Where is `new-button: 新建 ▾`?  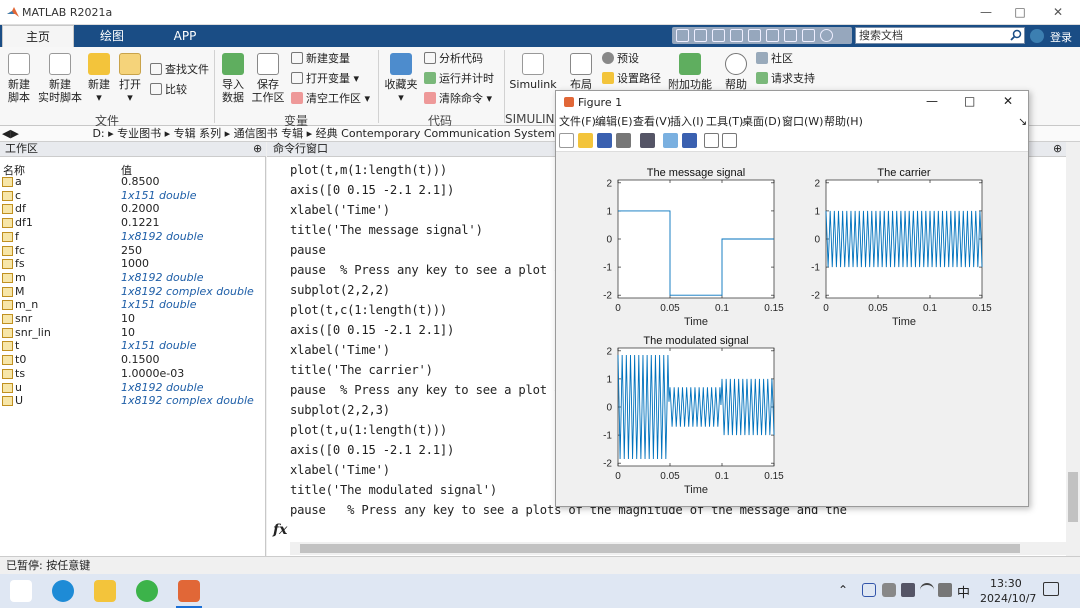
new-button: 新建 ▾ is located at coordinates (99, 78).